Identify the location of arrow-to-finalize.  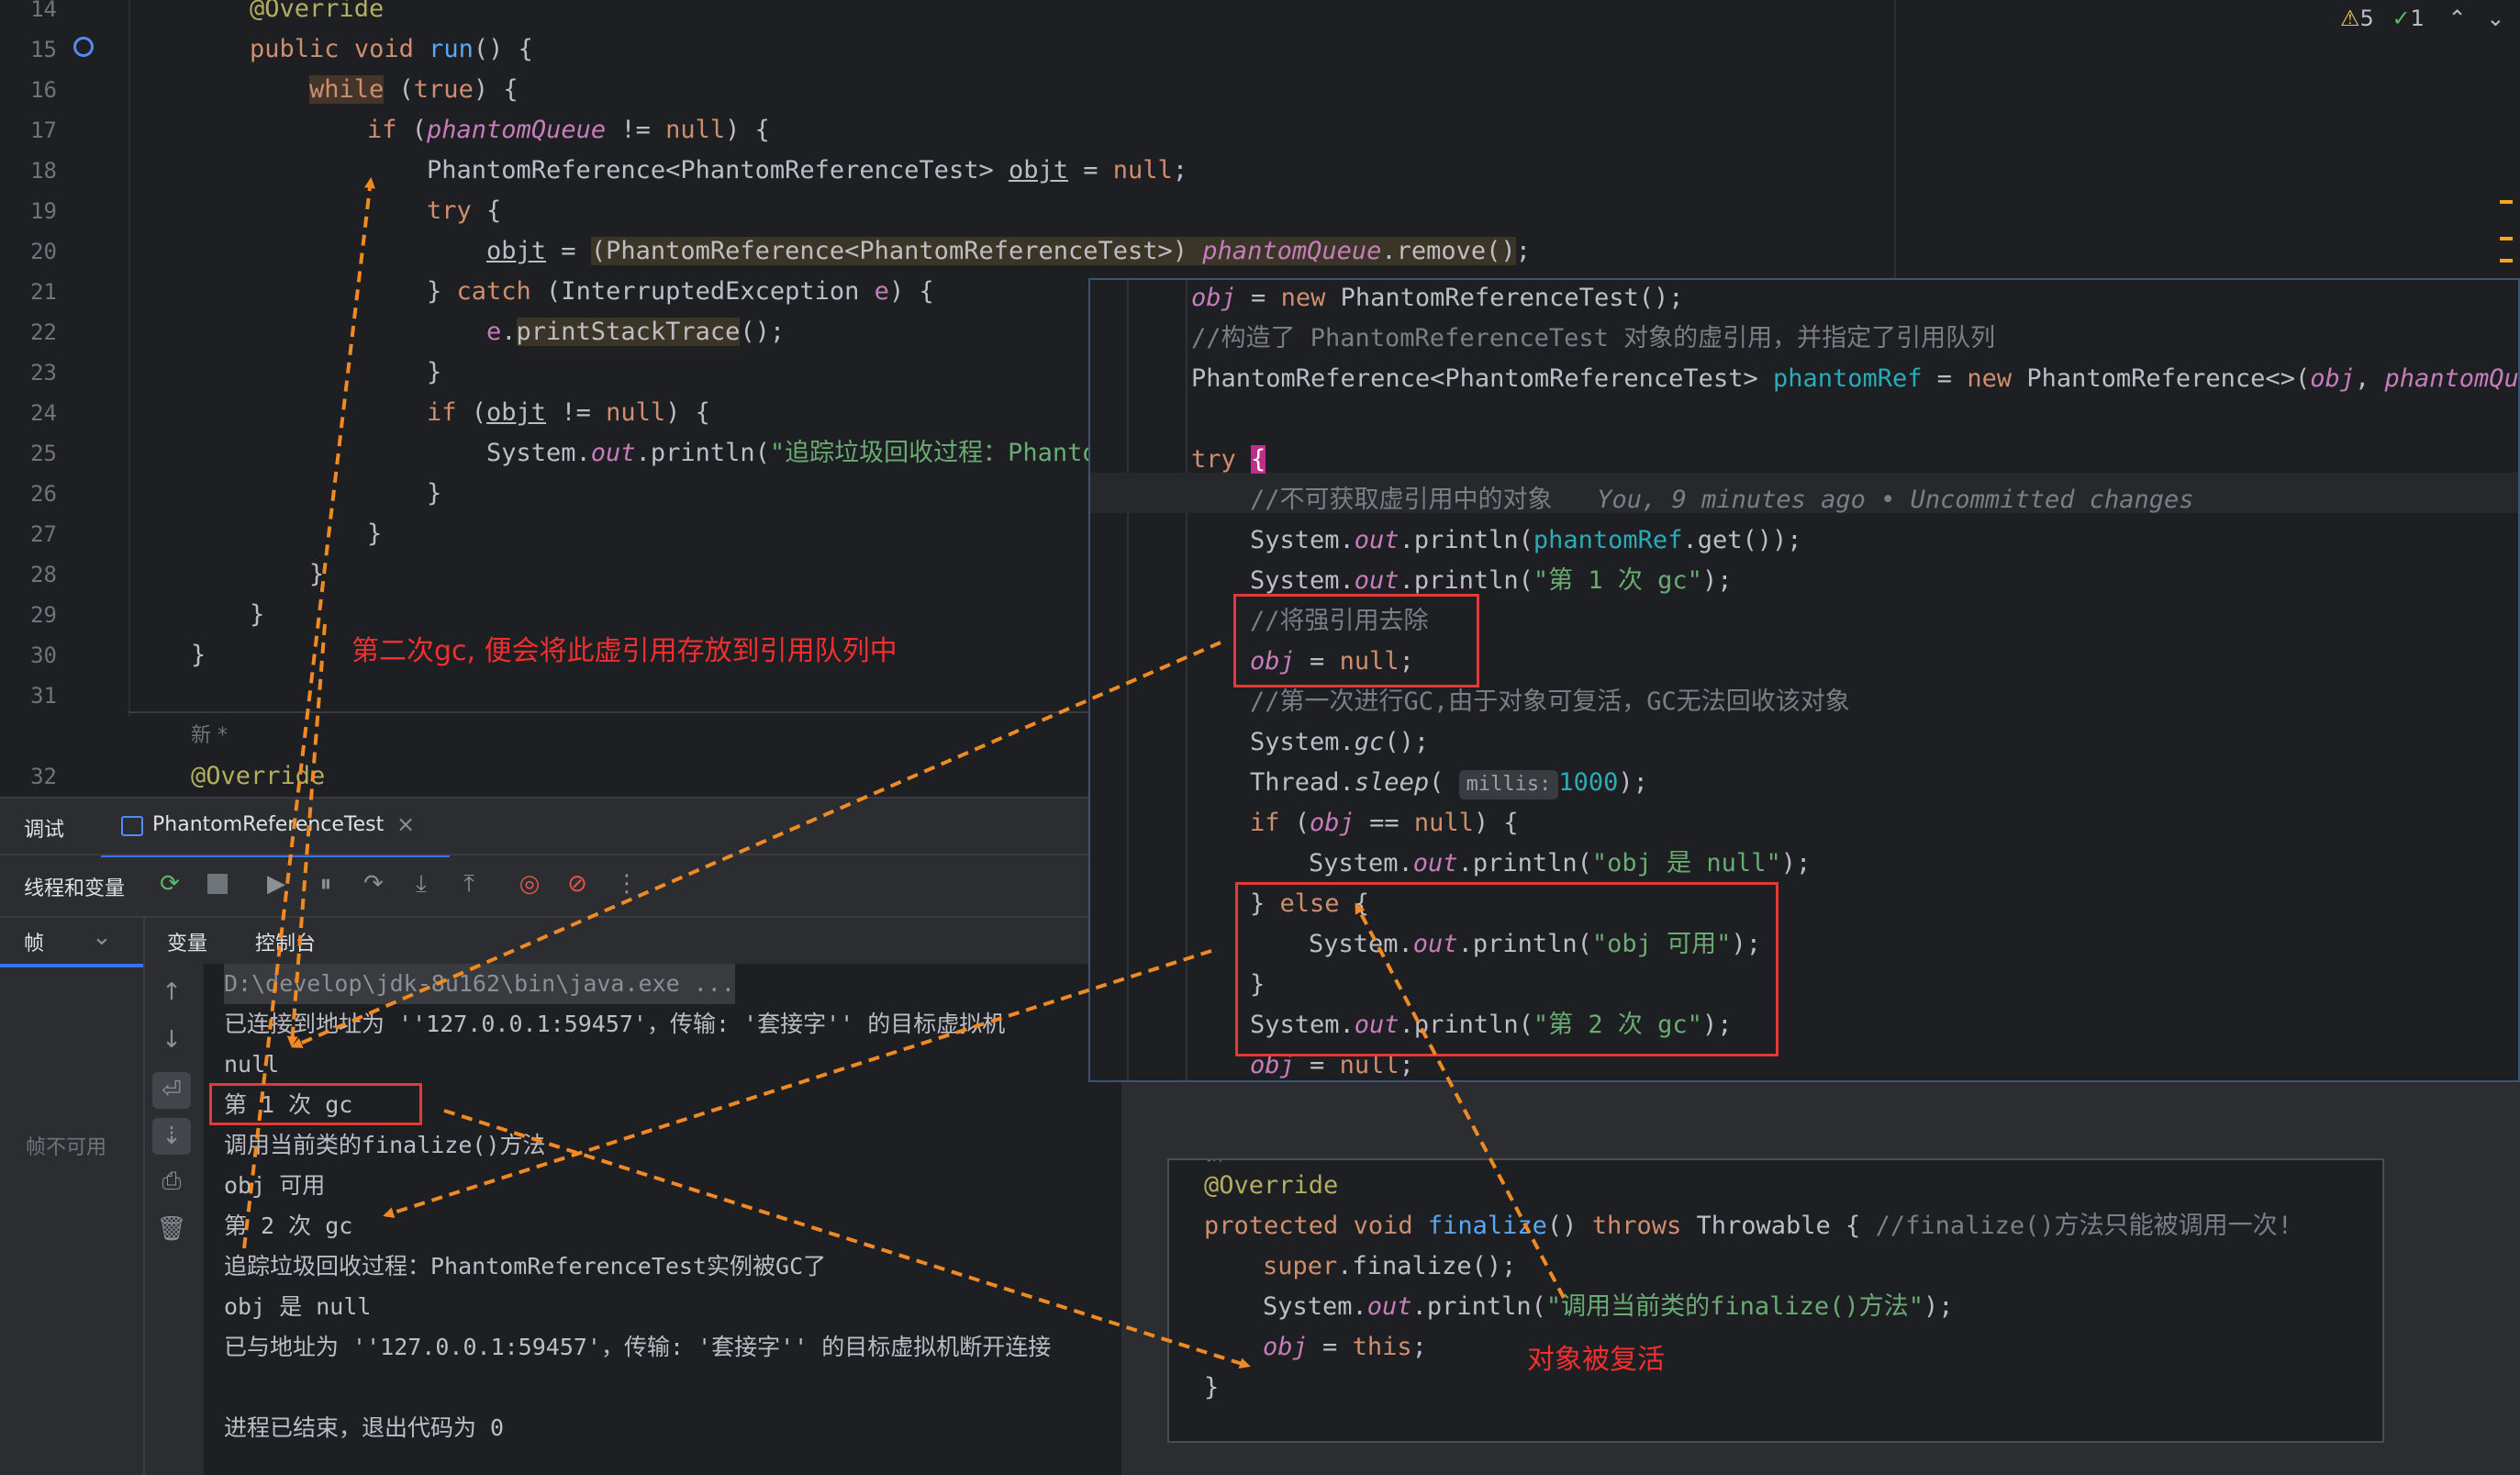
(847, 1239).